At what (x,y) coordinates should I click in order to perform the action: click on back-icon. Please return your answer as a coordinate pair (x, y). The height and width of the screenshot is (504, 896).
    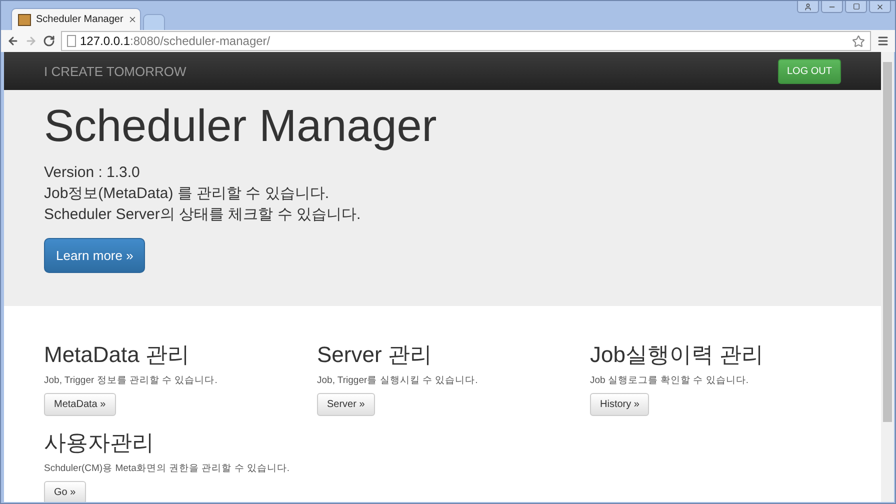
    Looking at the image, I should click on (13, 41).